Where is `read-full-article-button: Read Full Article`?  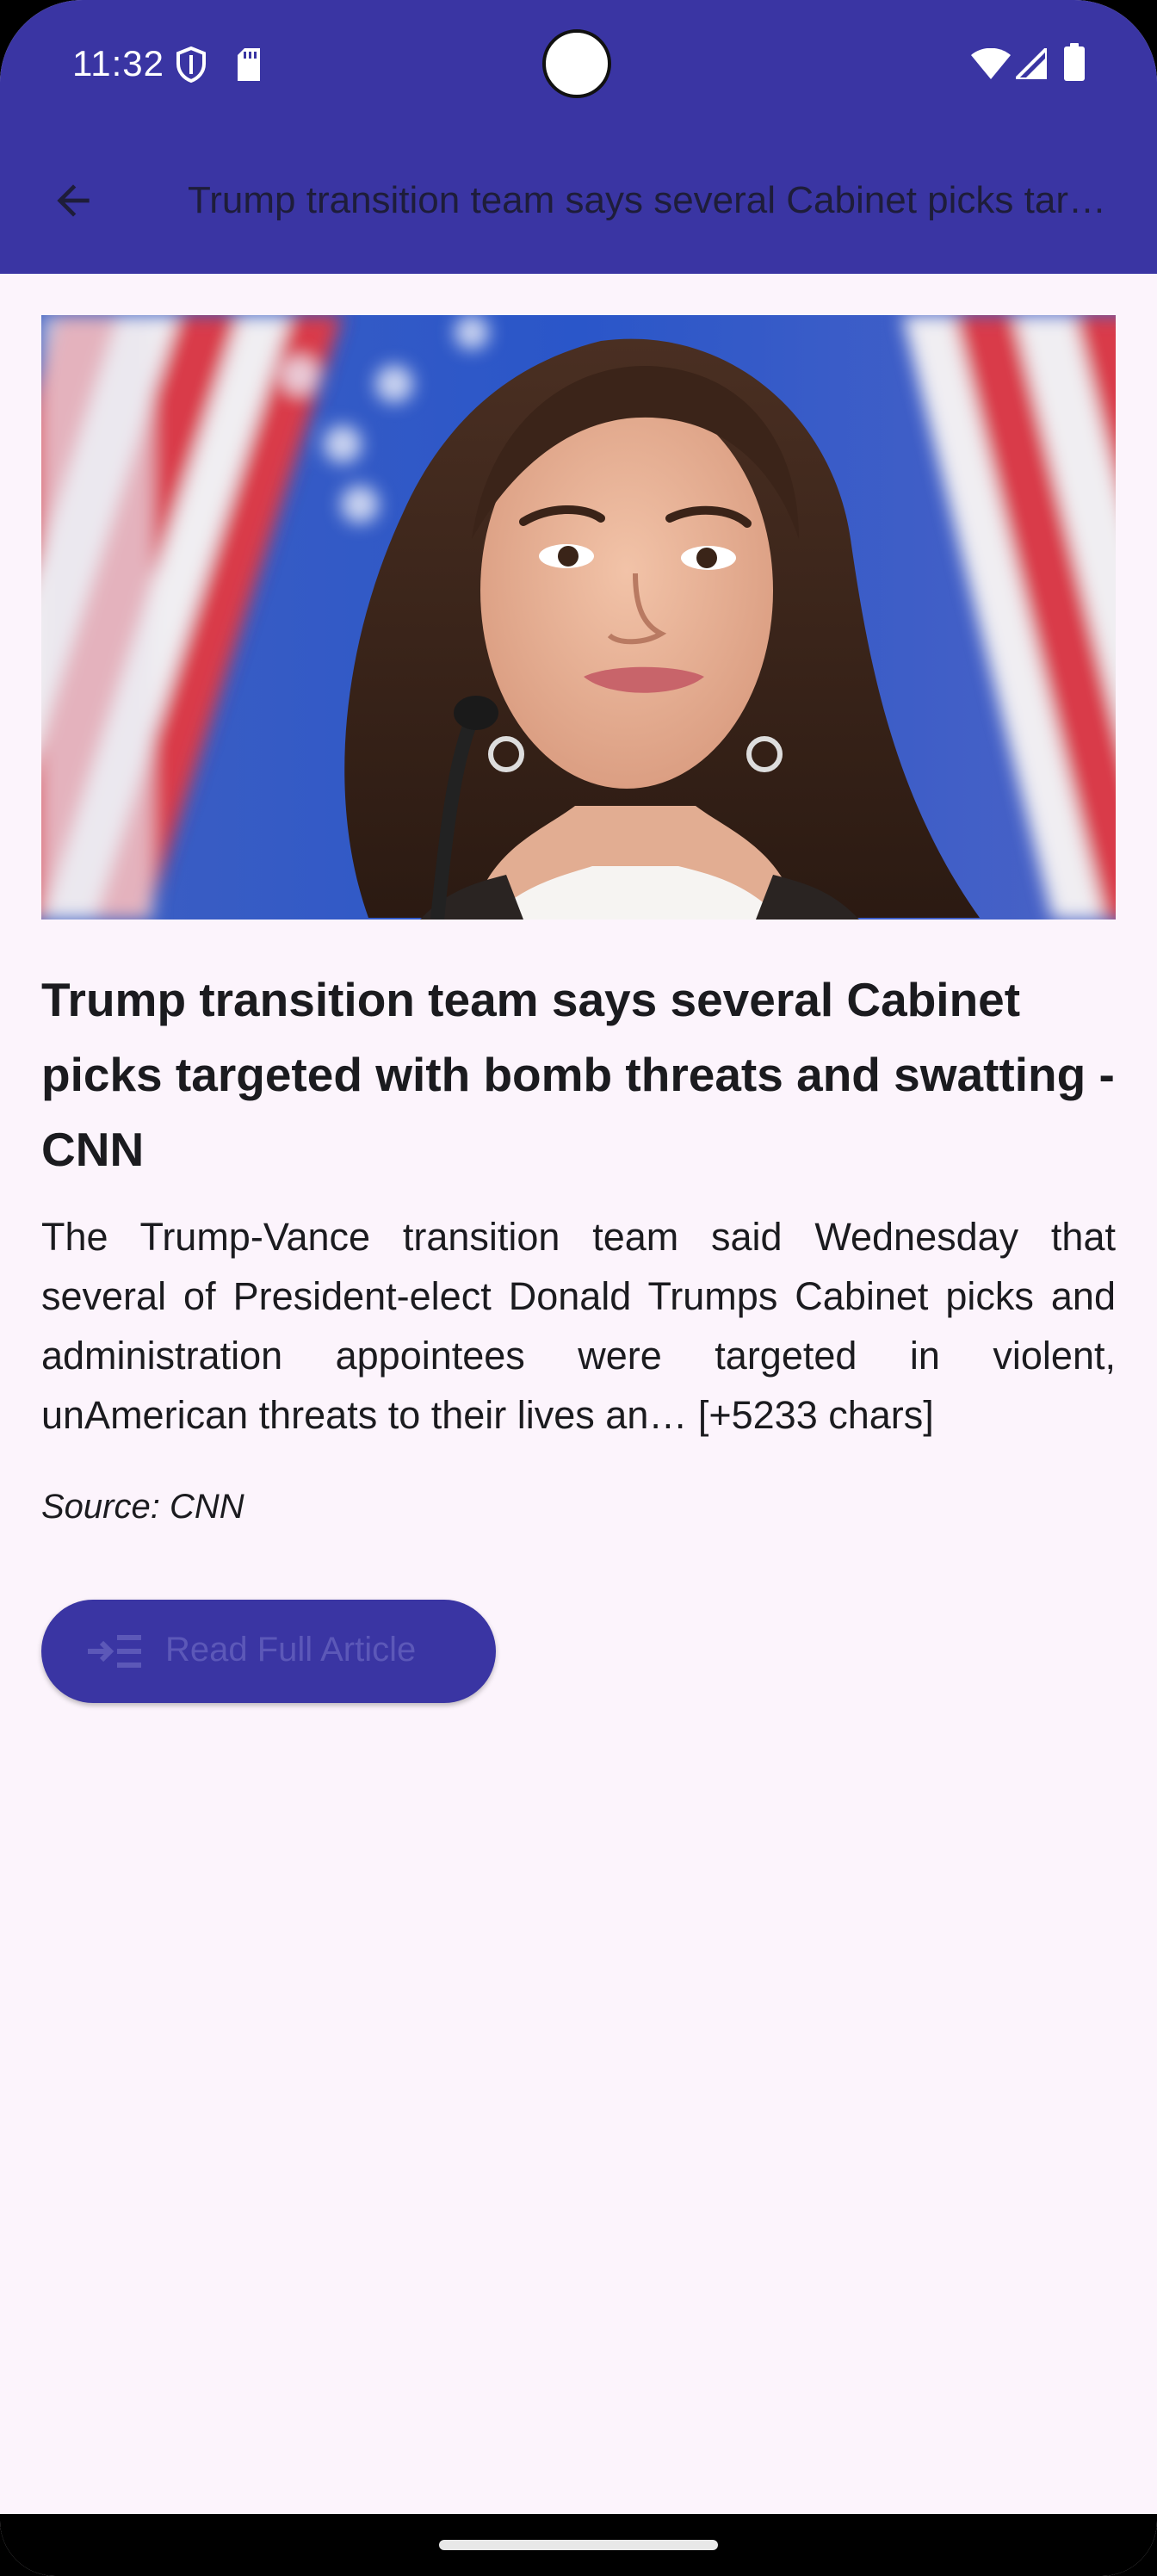 read-full-article-button: Read Full Article is located at coordinates (268, 1652).